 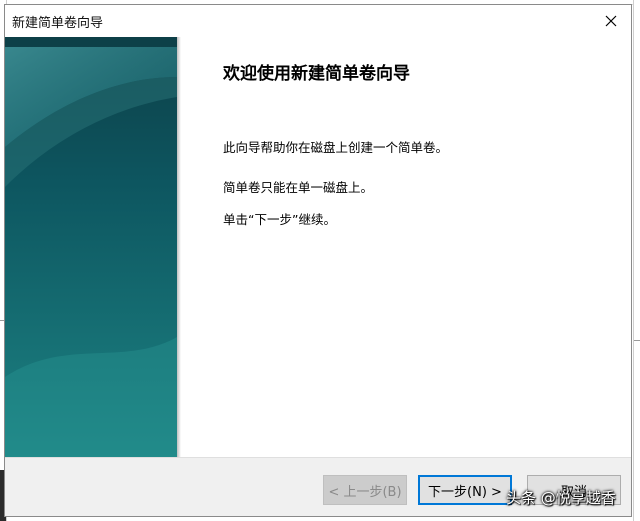 I want to click on close-icon, so click(x=611, y=21).